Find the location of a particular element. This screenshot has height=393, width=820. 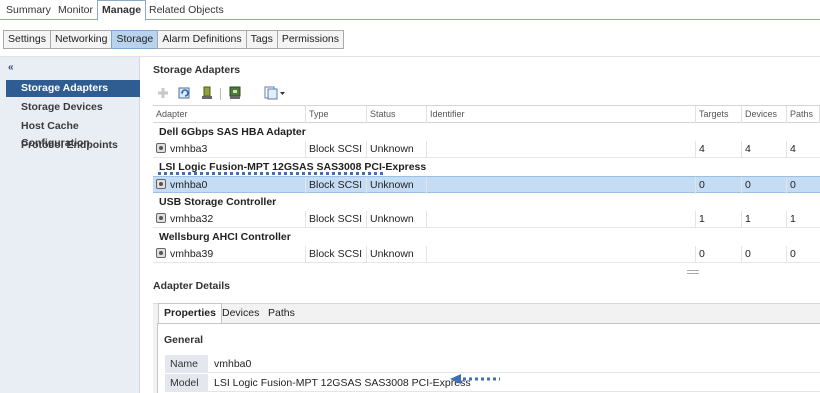

section-general: General is located at coordinates (184, 340).